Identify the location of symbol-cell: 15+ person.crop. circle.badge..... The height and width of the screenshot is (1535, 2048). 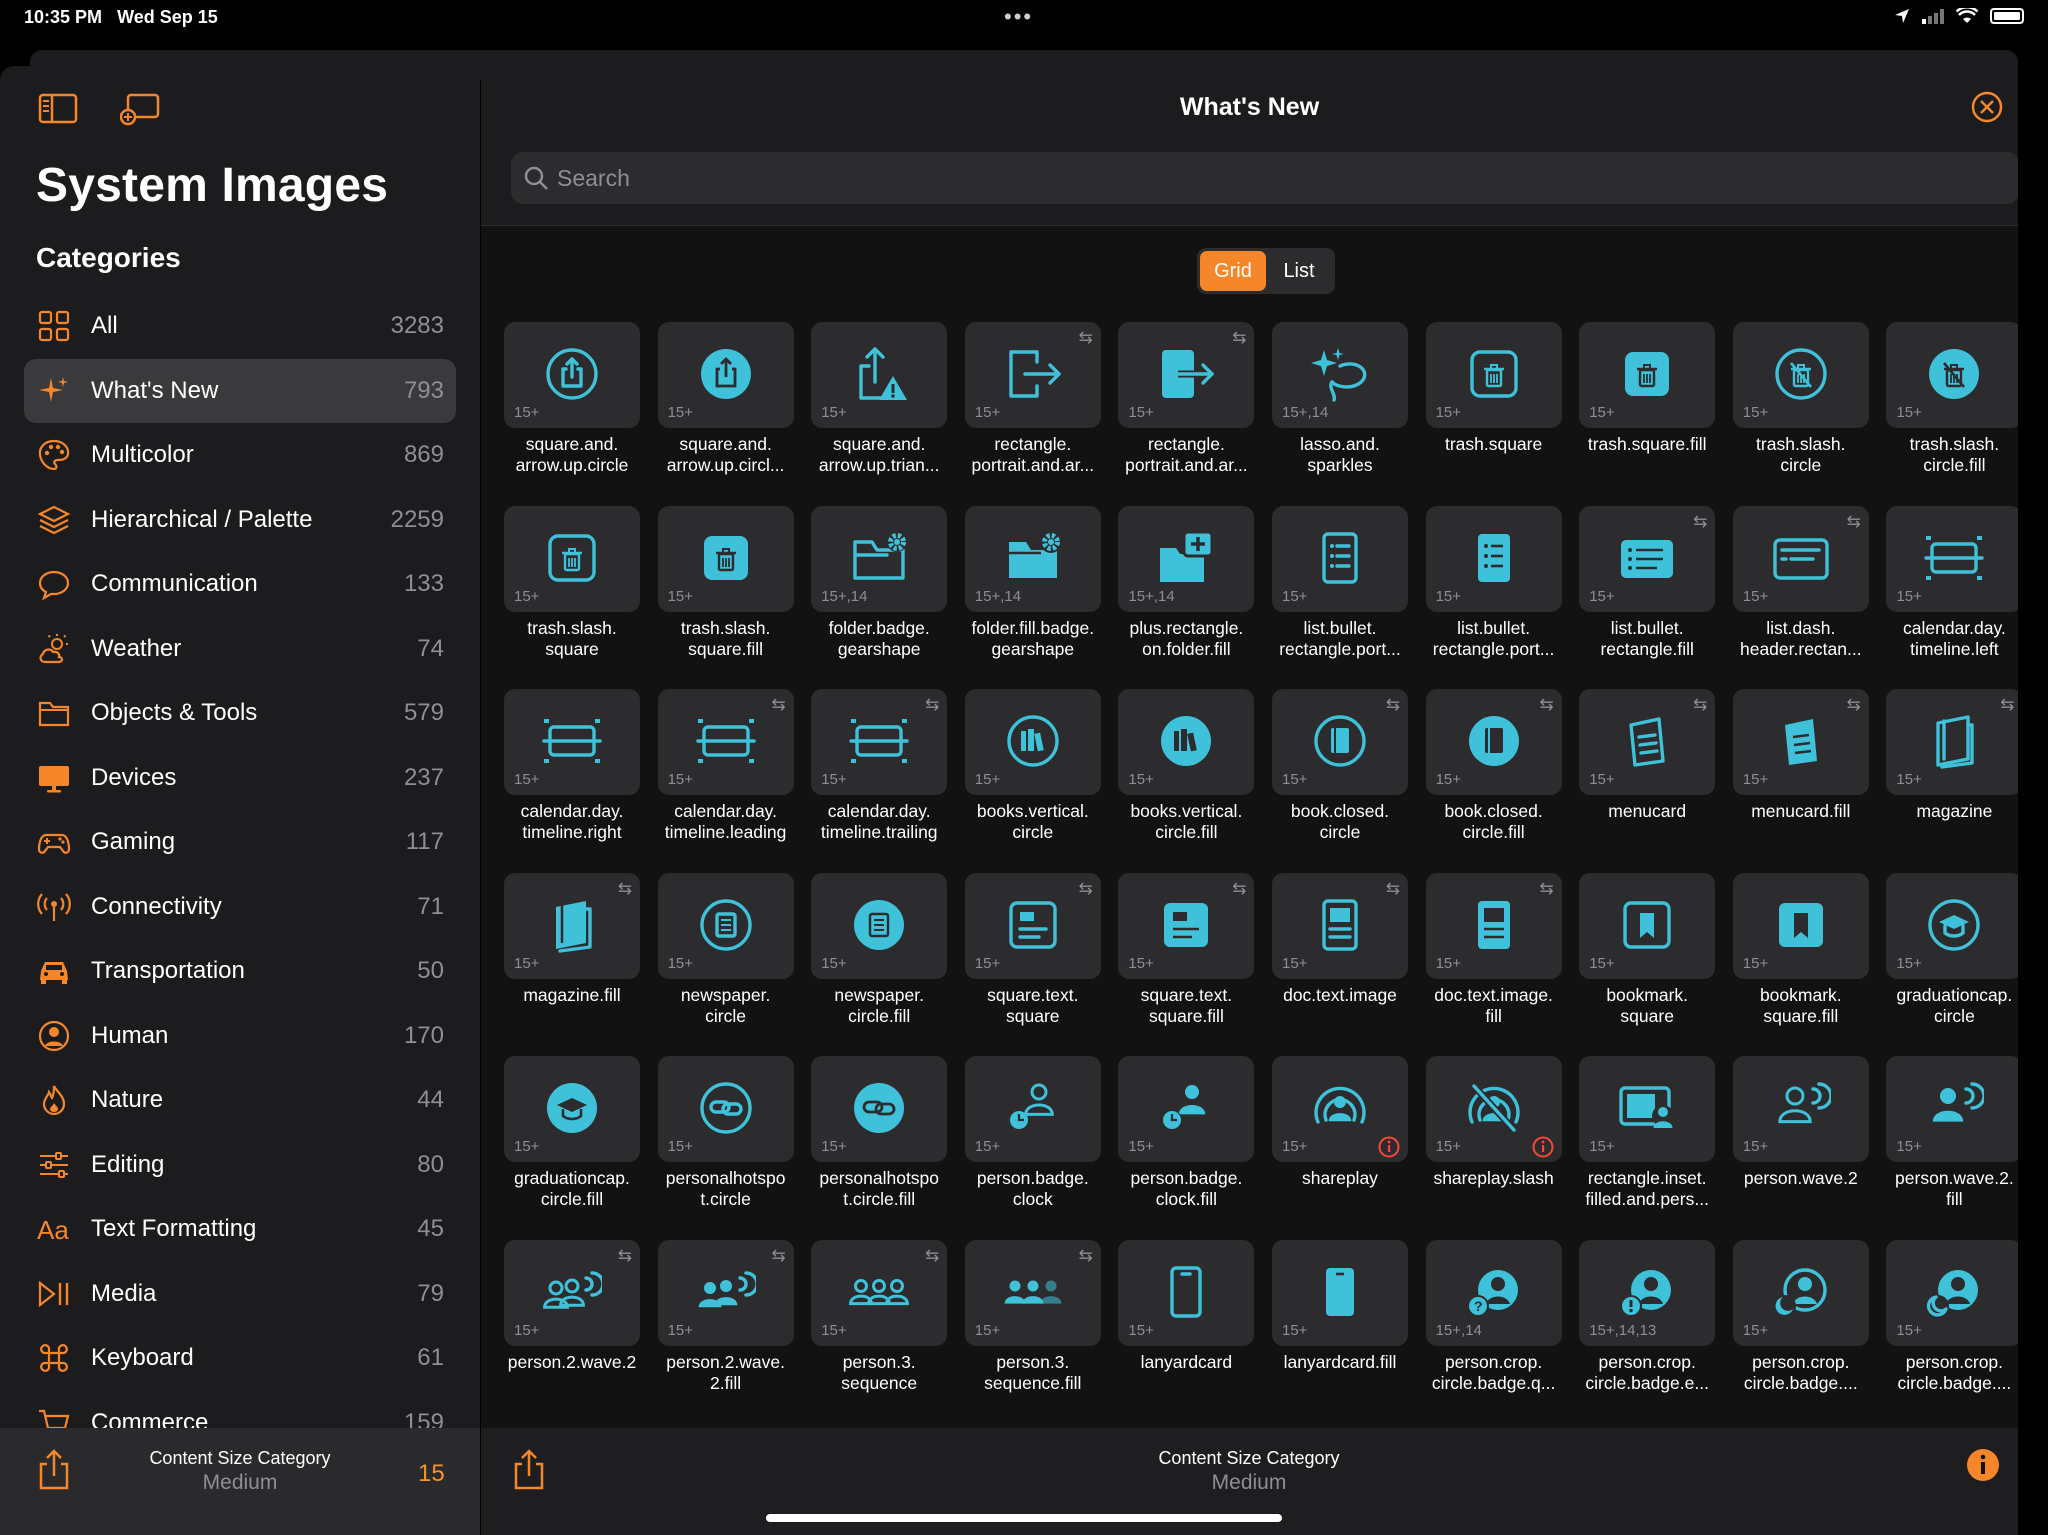
(1800, 1324).